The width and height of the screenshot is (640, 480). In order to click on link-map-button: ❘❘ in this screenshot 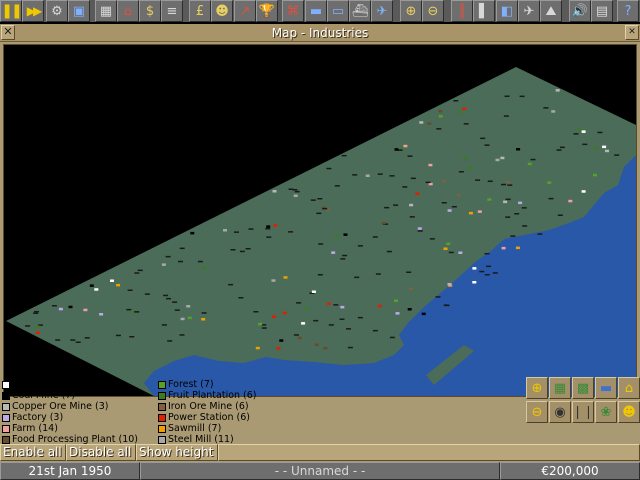, I will do `click(583, 412)`.